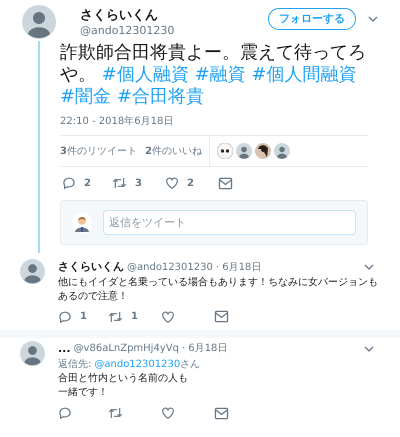 The width and height of the screenshot is (400, 437). Describe the element at coordinates (86, 96) in the screenshot. I see `hashtag-link: #闇金` at that location.